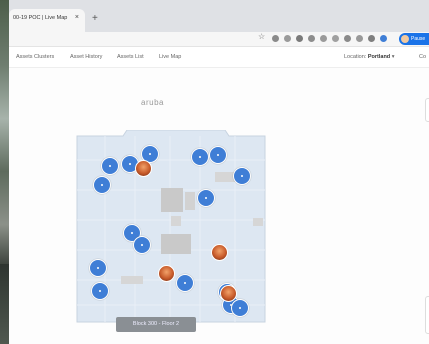  Describe the element at coordinates (35, 57) in the screenshot. I see `nav-assets-clusters: Assets Clusters` at that location.